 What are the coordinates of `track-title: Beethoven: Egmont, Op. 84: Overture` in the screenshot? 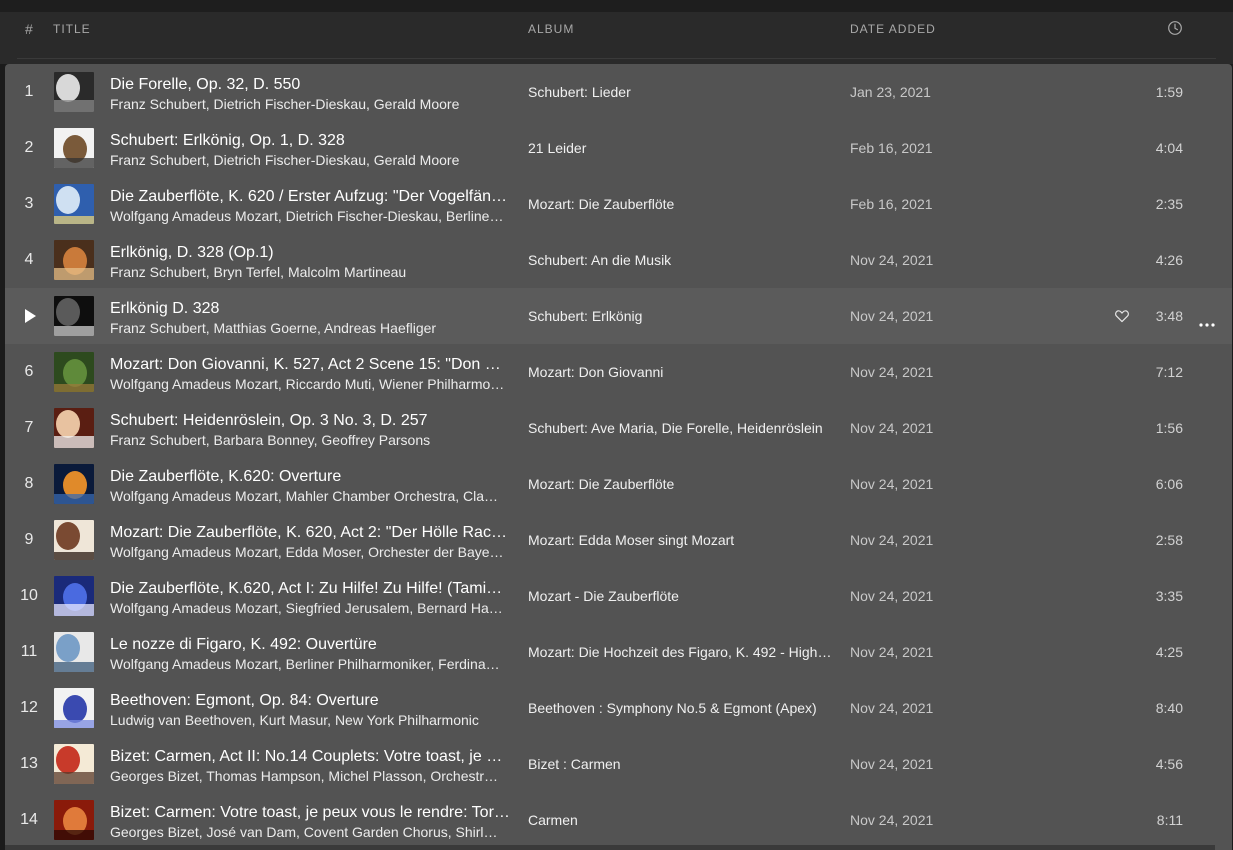 It's located at (310, 701).